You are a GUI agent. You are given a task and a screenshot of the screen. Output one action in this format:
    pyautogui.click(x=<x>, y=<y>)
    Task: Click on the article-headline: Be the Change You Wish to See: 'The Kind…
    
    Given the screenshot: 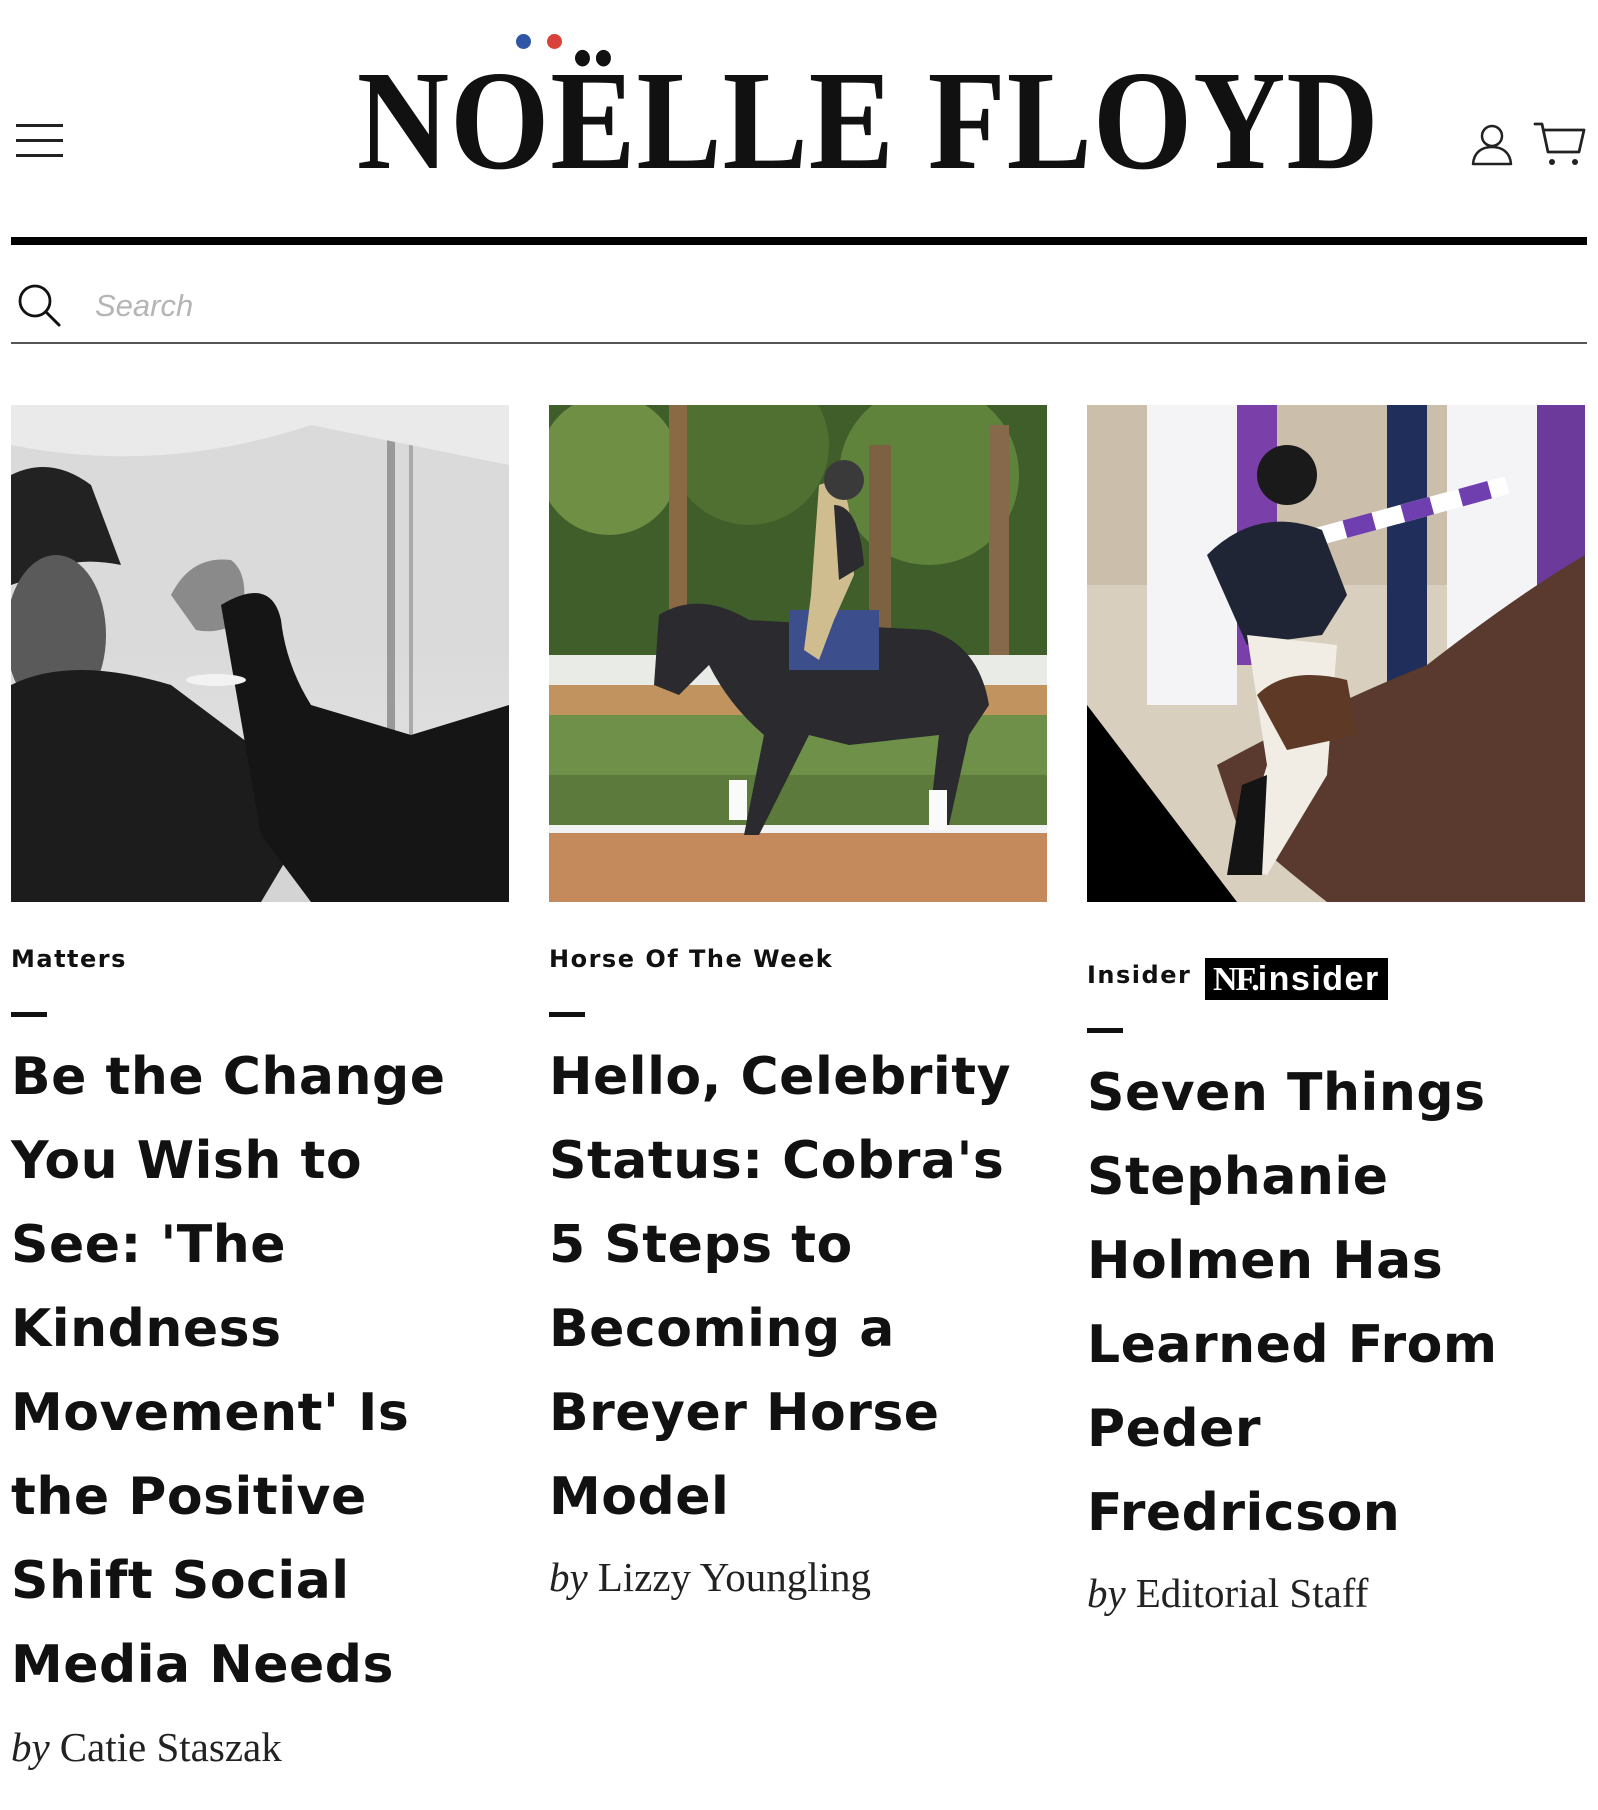 What is the action you would take?
    pyautogui.click(x=260, y=1371)
    